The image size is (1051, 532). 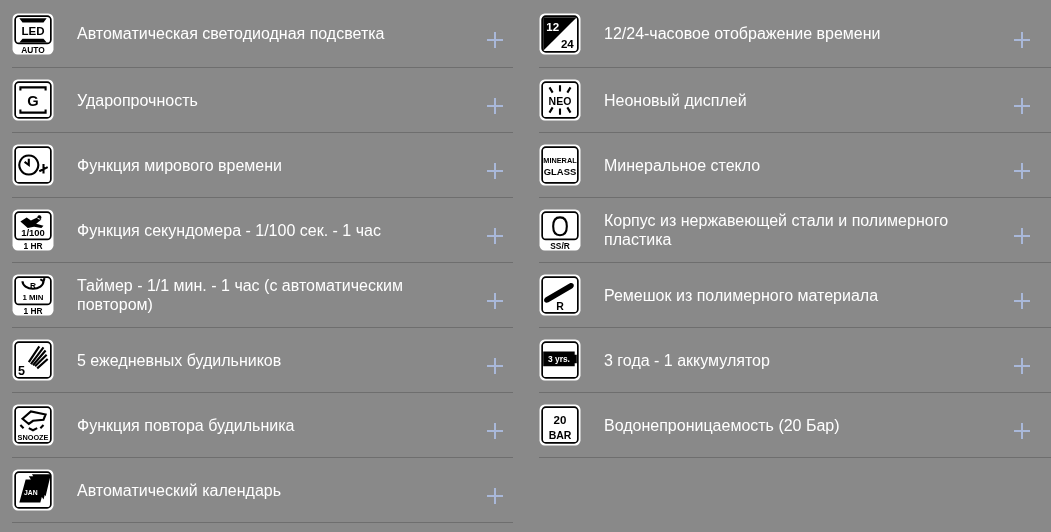 I want to click on feature-title: Водонепроницаемость (20 Бар), so click(x=722, y=425).